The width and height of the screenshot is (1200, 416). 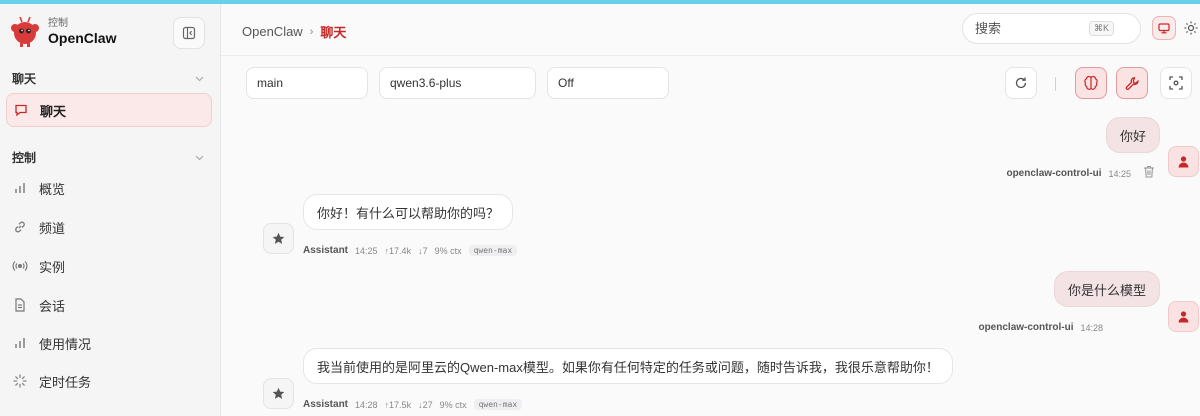 I want to click on model-select: qwen3.6-plus, so click(x=457, y=83).